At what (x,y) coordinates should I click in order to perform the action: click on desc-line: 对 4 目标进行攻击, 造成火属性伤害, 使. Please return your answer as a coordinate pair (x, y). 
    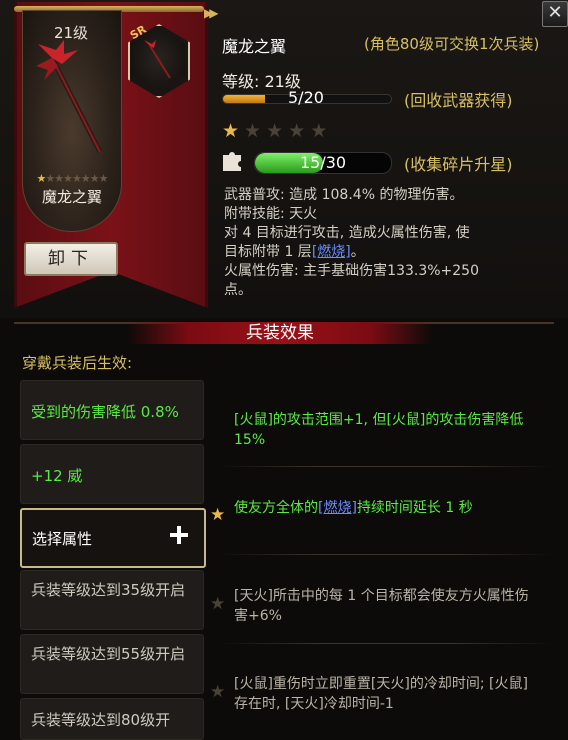
    Looking at the image, I should click on (347, 233).